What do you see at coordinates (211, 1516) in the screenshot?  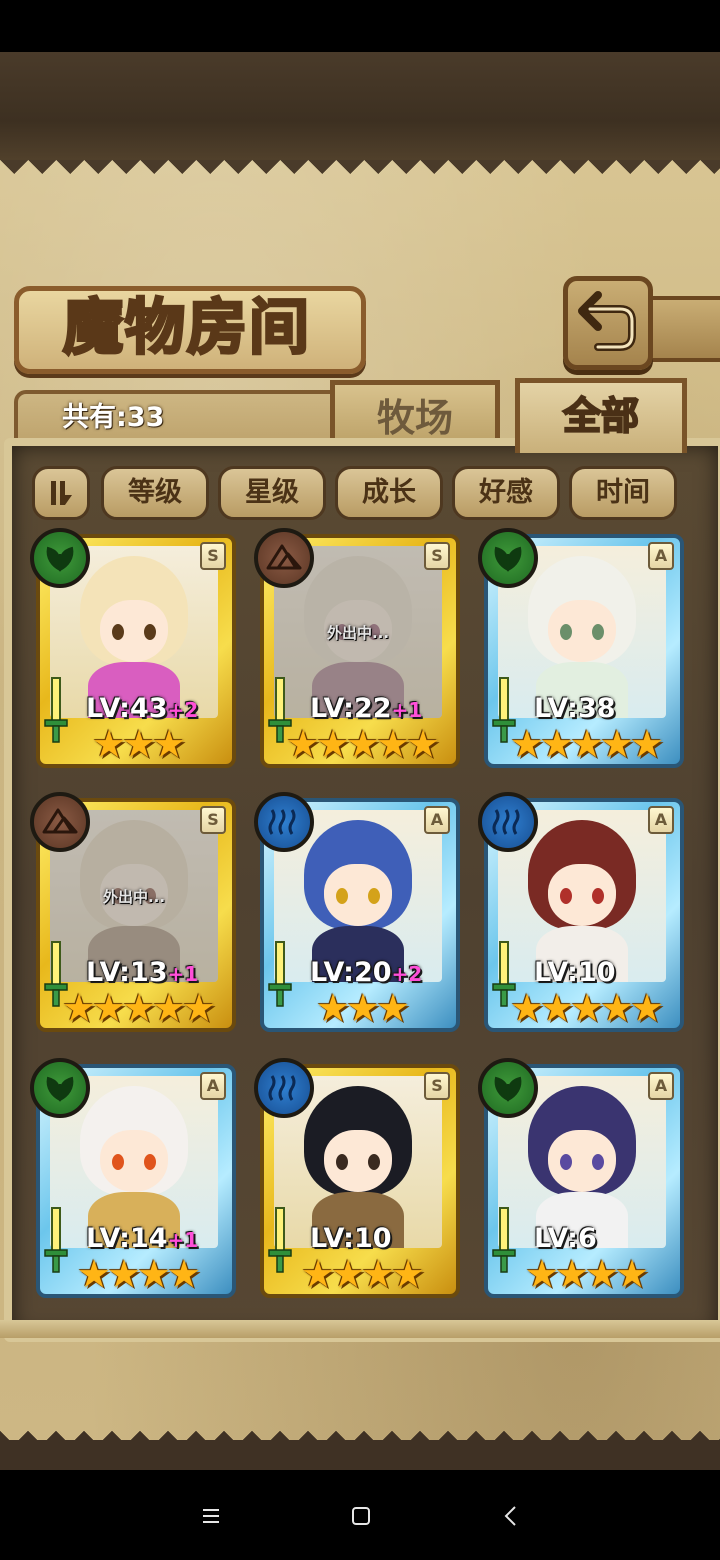 I see `menu-icon` at bounding box center [211, 1516].